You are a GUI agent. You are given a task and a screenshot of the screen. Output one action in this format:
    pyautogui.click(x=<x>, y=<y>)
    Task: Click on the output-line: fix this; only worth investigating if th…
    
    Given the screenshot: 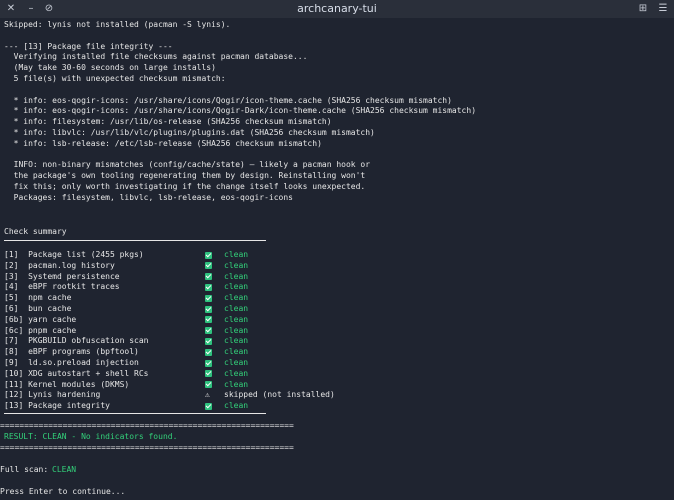 What is the action you would take?
    pyautogui.click(x=185, y=186)
    